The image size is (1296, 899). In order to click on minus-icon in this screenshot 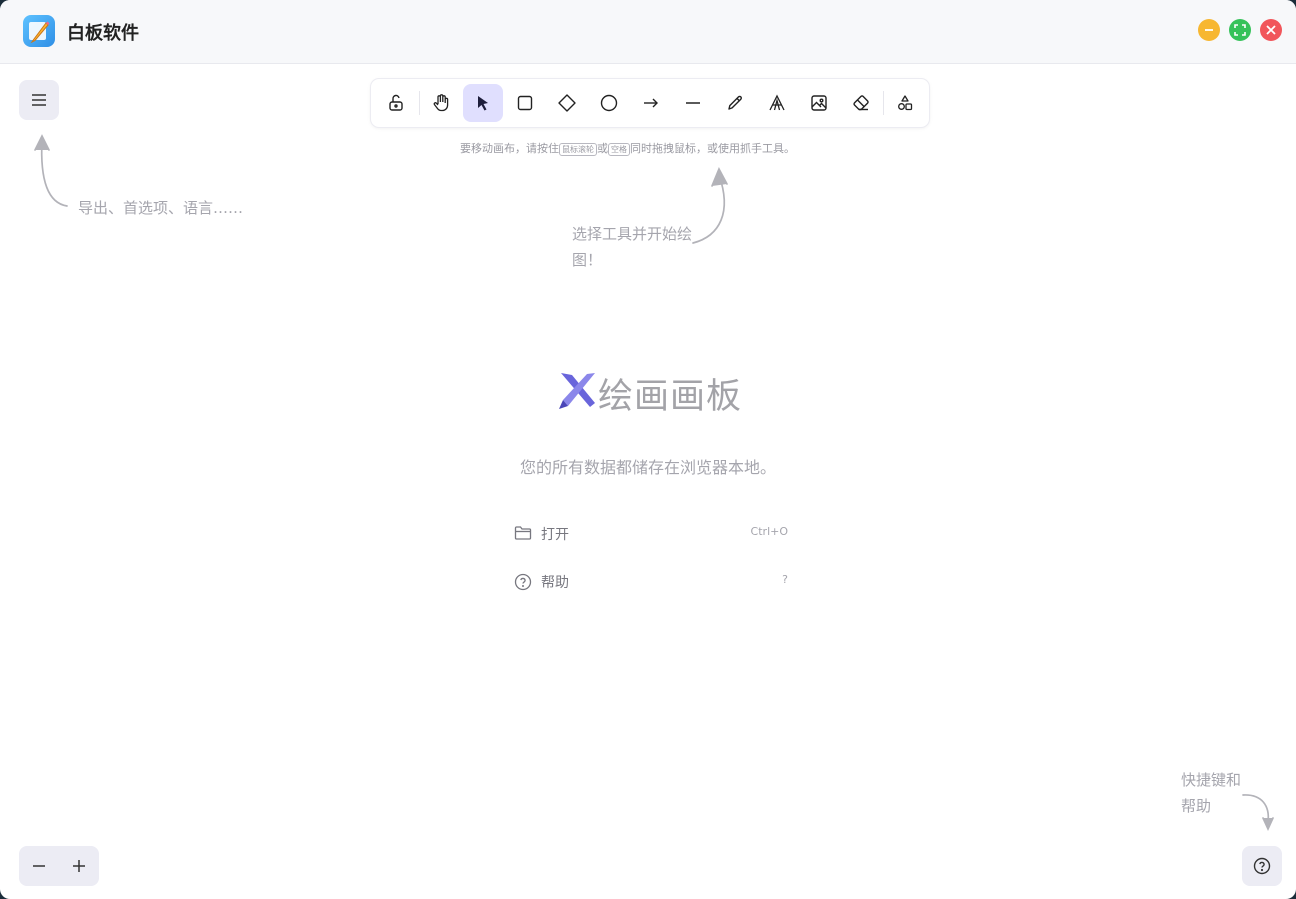, I will do `click(39, 866)`.